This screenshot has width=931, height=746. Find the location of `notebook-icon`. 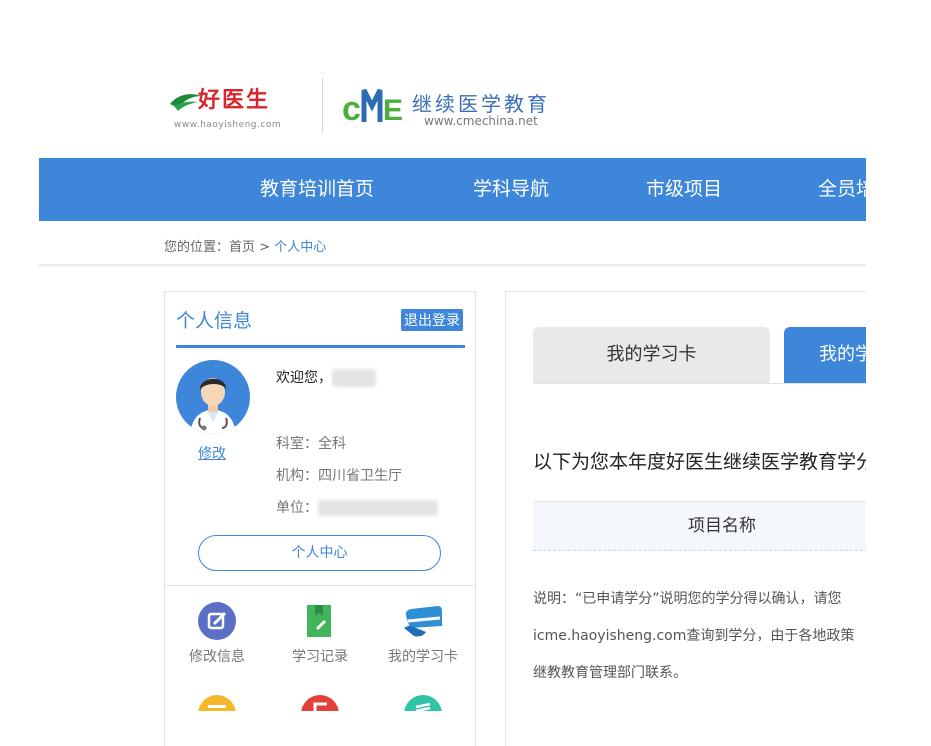

notebook-icon is located at coordinates (319, 621).